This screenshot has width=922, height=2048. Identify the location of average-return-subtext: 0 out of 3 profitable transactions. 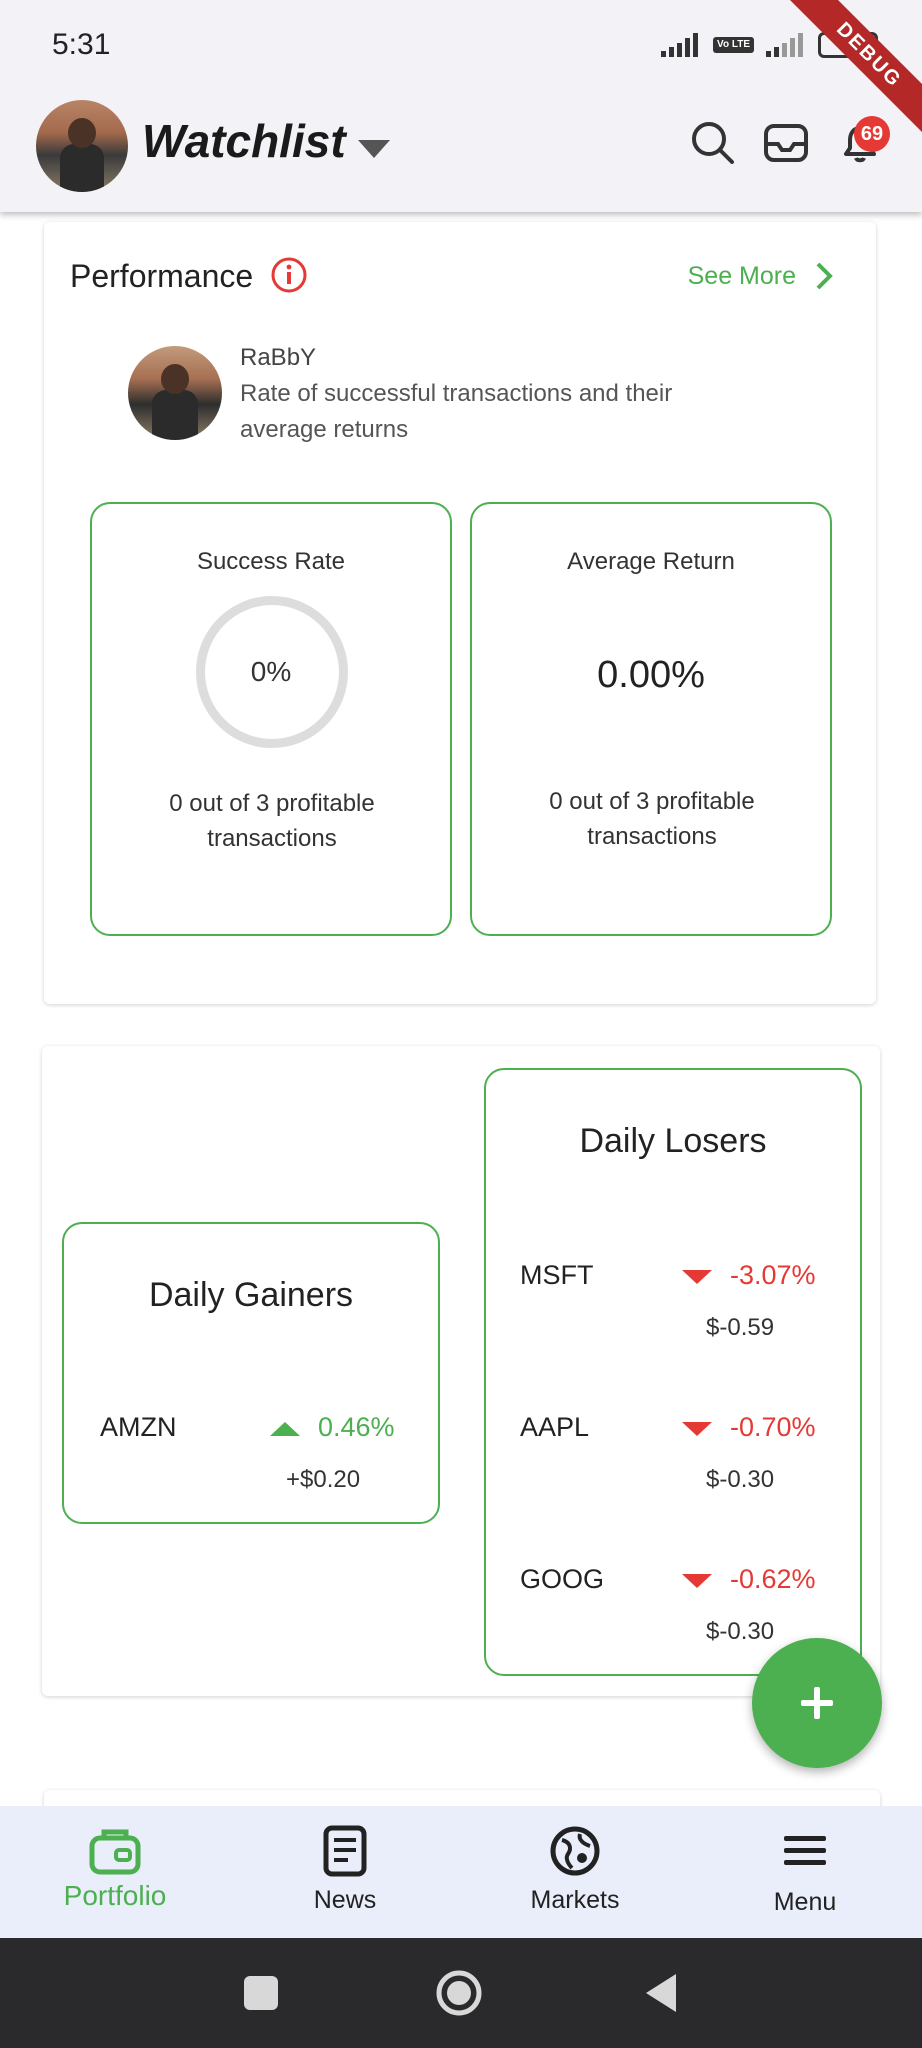
(652, 819).